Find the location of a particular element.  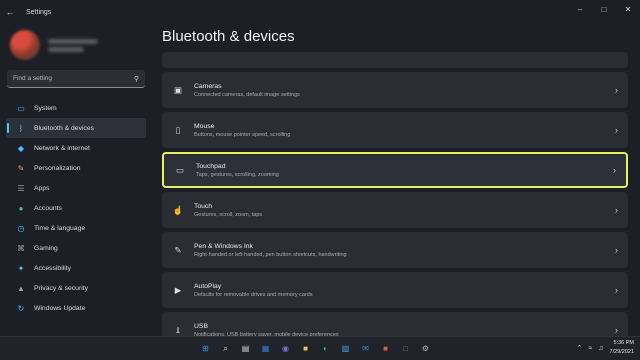

sidebar-item-privacy-security: ▲ Privacy & security is located at coordinates (76, 288).